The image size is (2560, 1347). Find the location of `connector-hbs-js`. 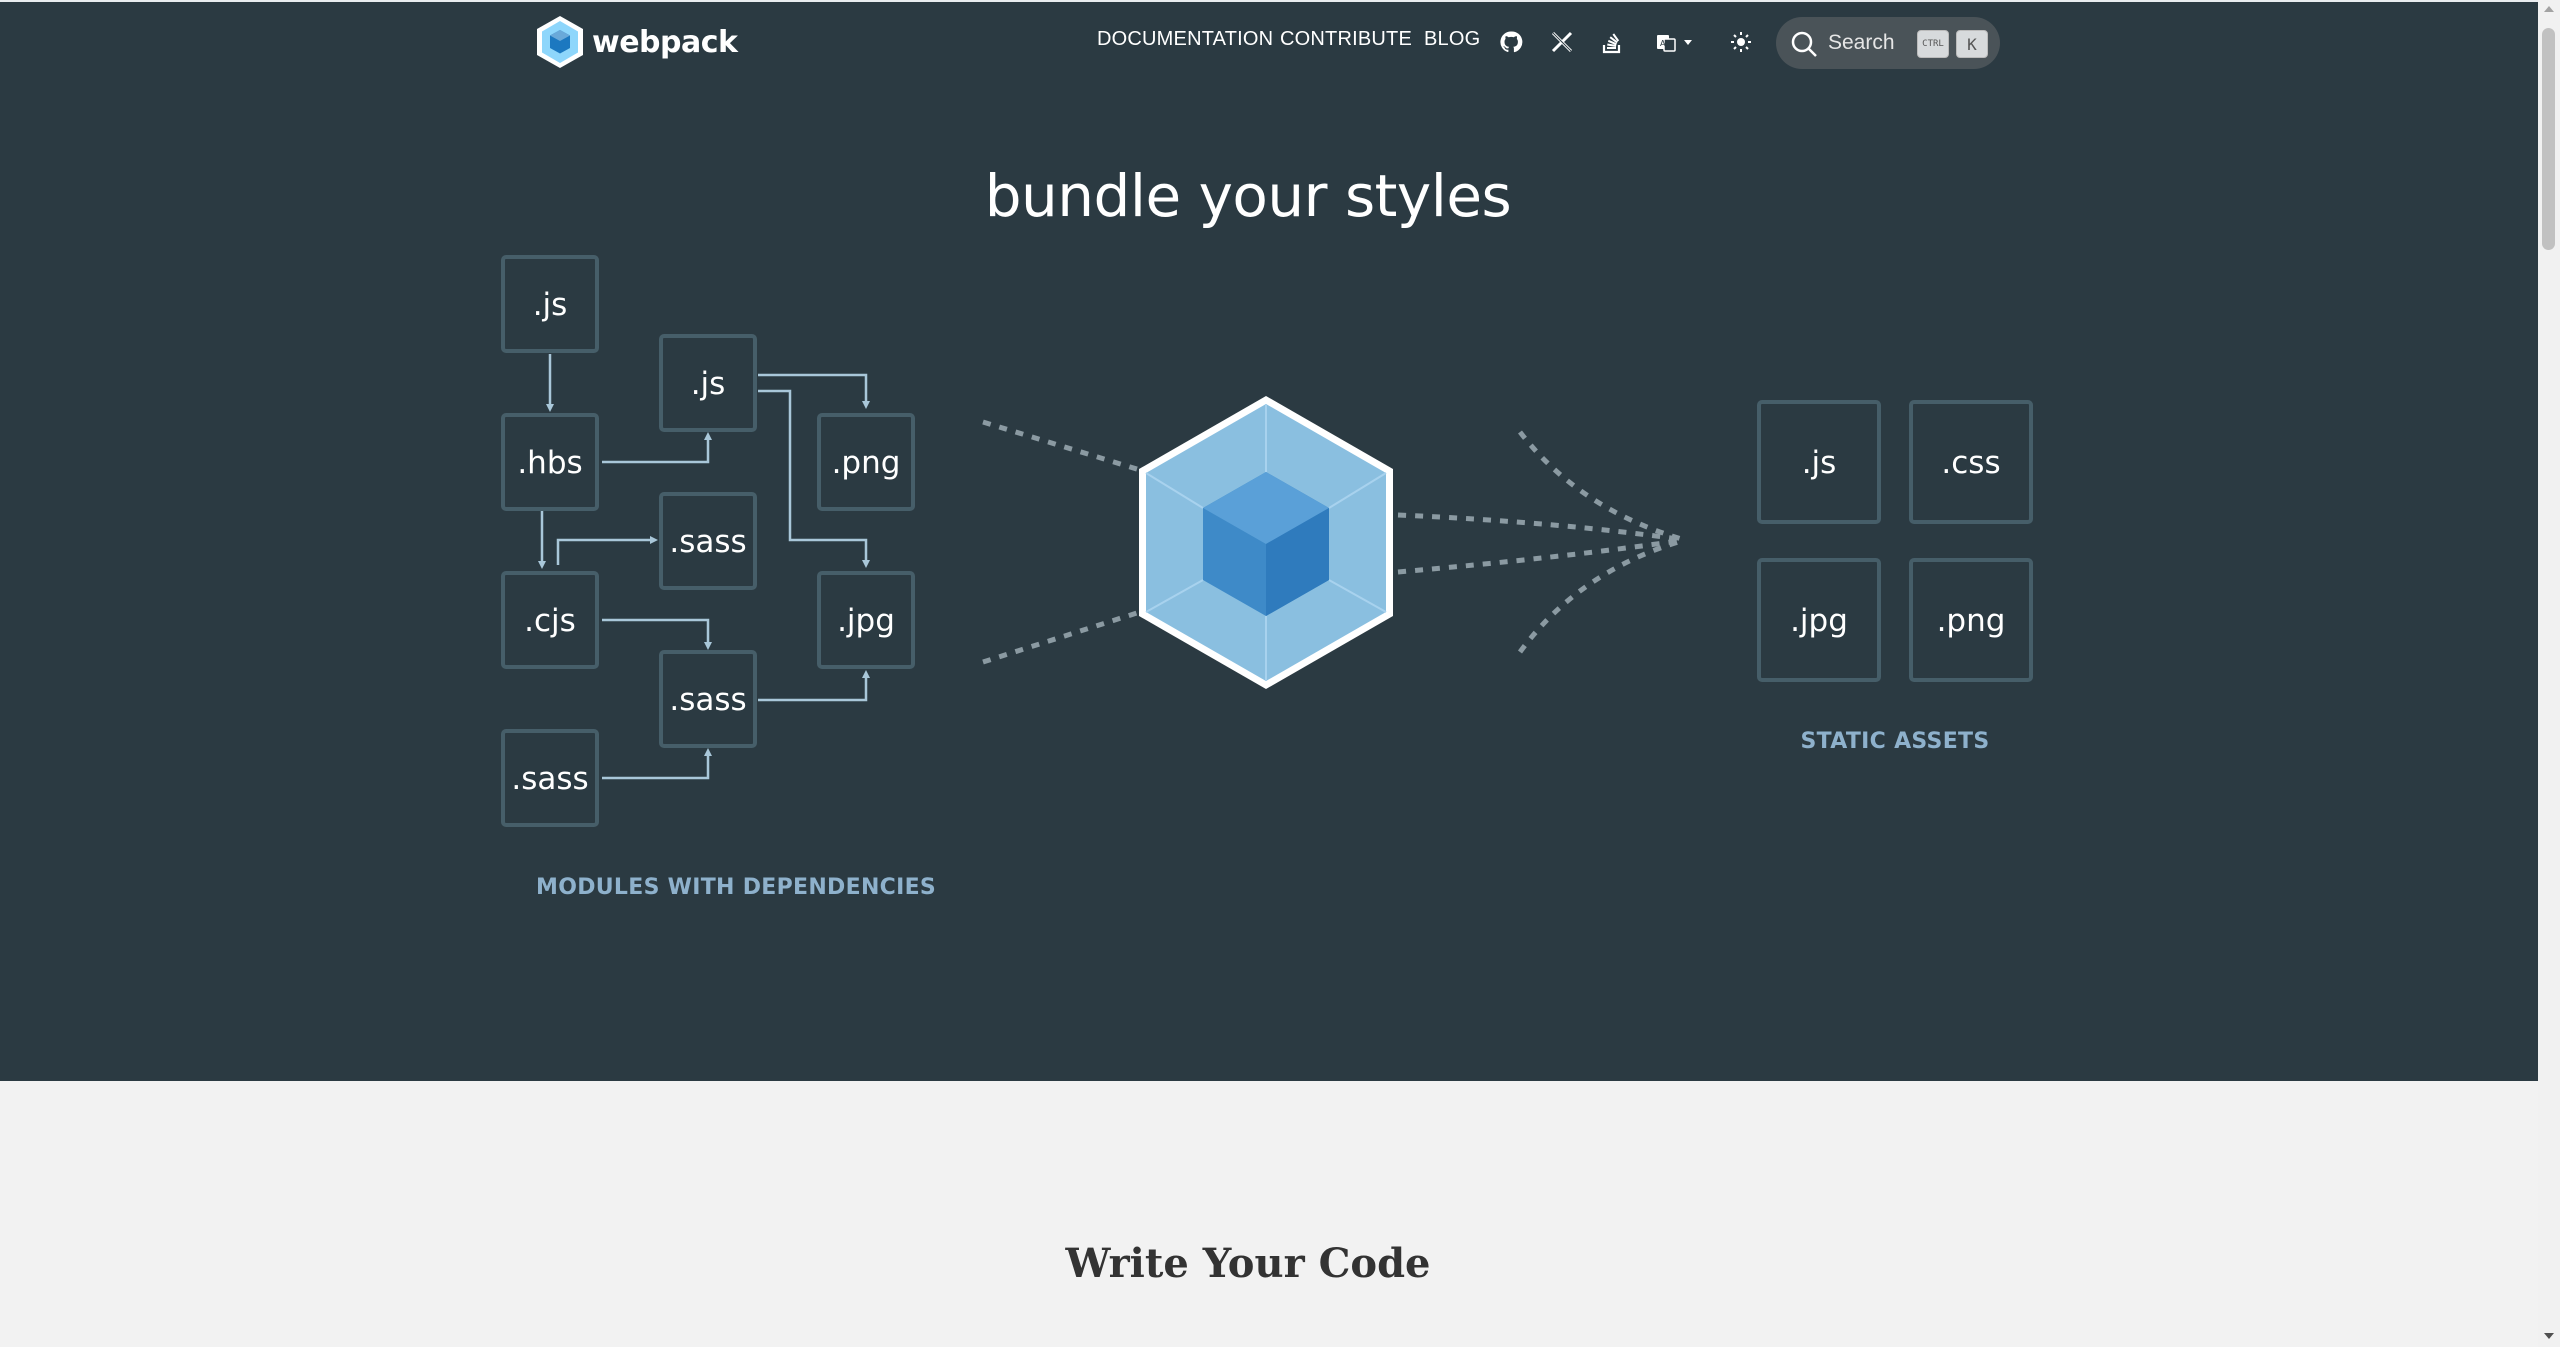

connector-hbs-js is located at coordinates (657, 448).